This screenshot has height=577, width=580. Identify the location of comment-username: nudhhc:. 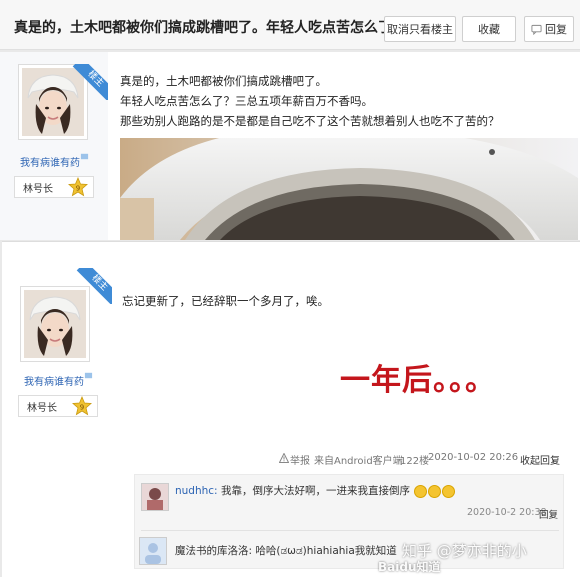
(196, 491).